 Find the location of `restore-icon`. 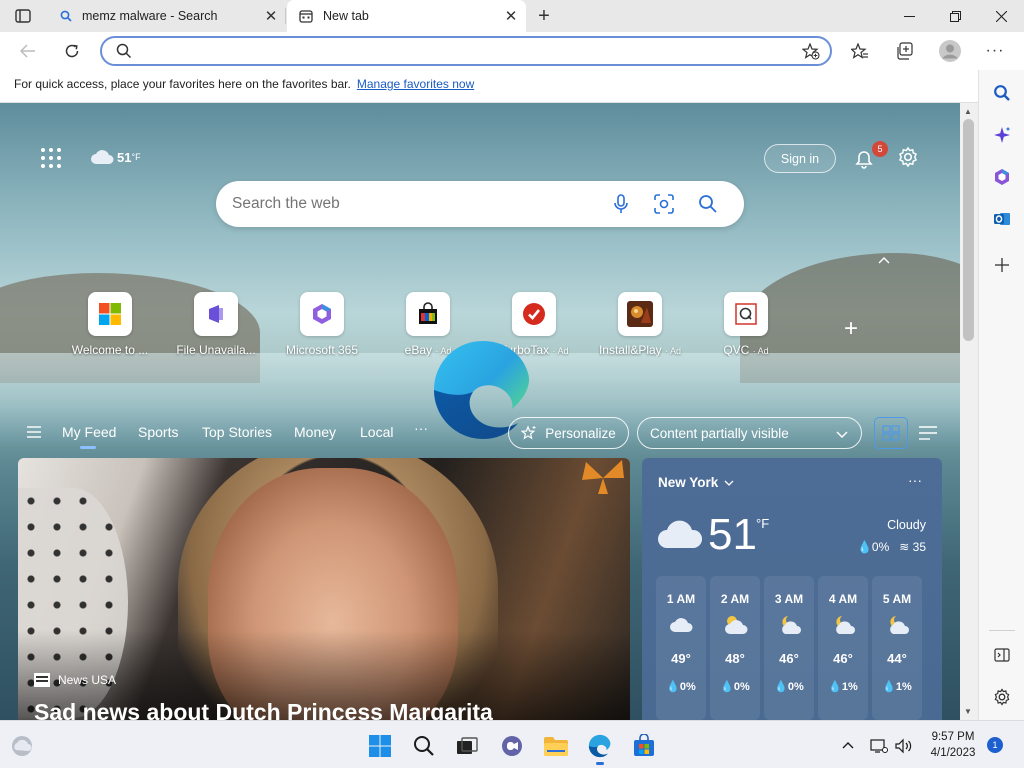

restore-icon is located at coordinates (955, 16).